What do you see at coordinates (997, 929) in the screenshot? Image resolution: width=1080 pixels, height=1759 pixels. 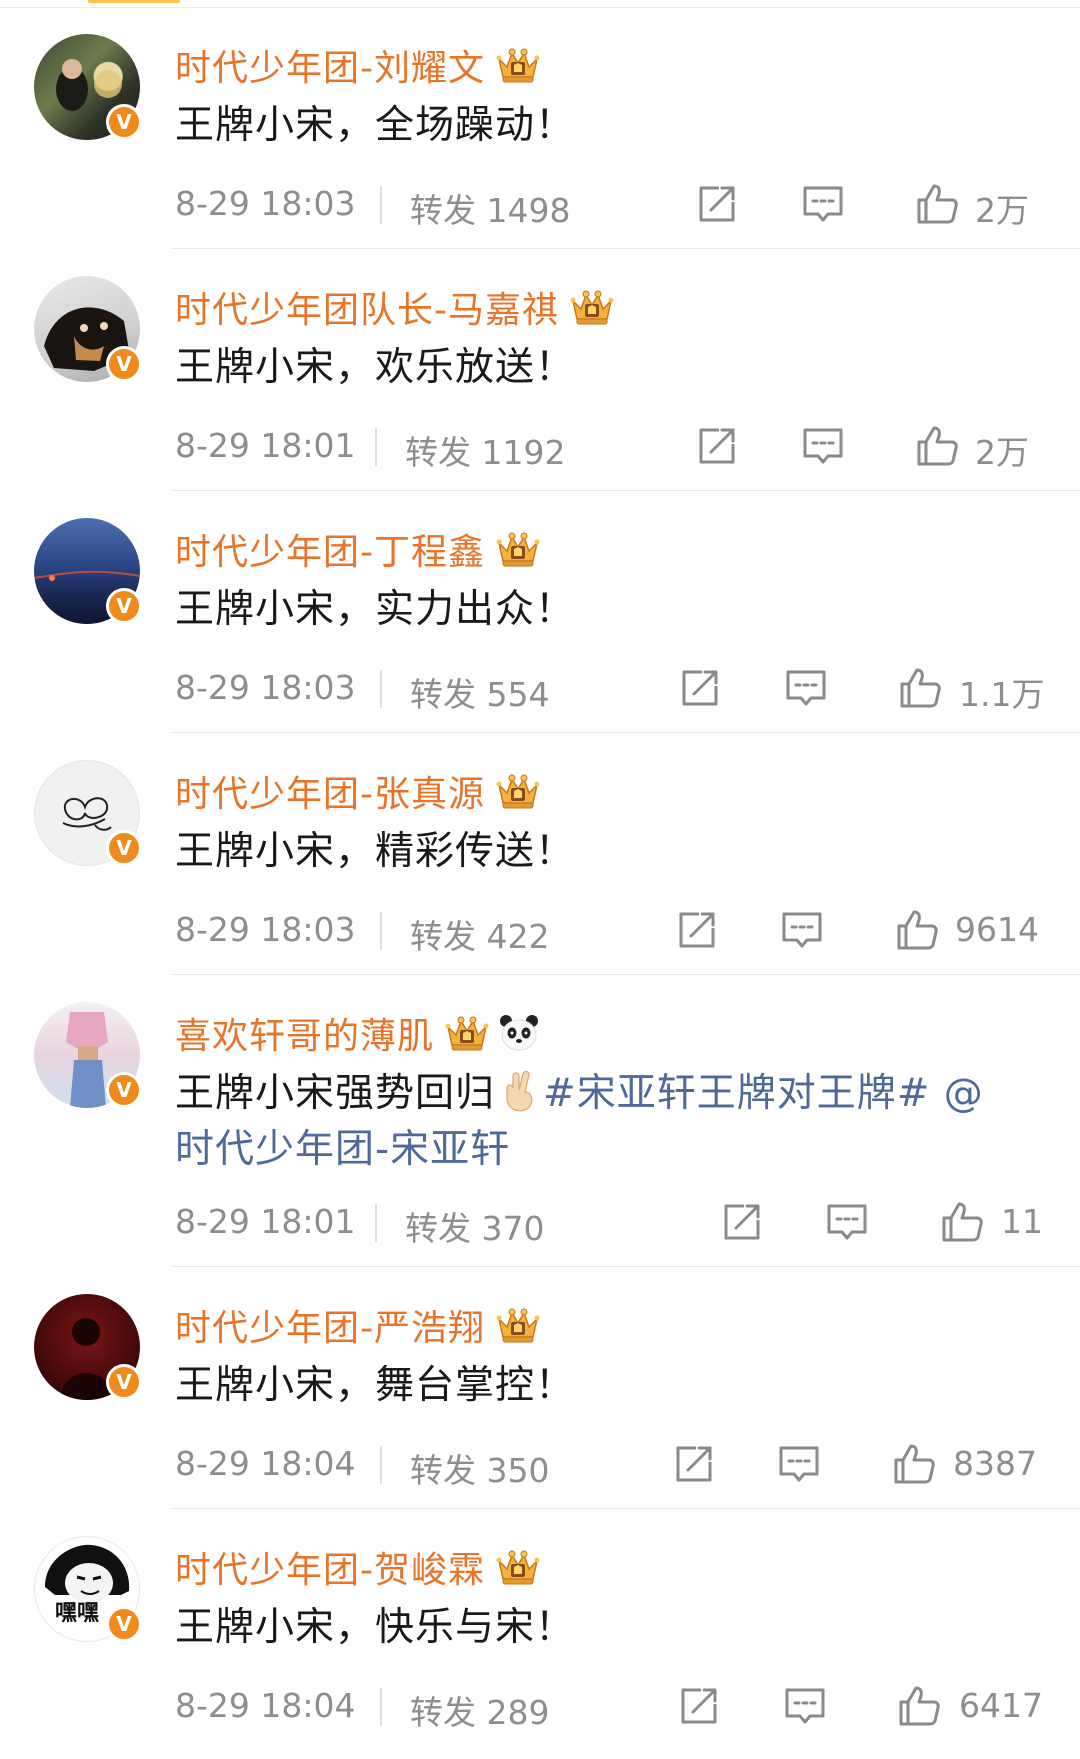 I see `like-count: 9614` at bounding box center [997, 929].